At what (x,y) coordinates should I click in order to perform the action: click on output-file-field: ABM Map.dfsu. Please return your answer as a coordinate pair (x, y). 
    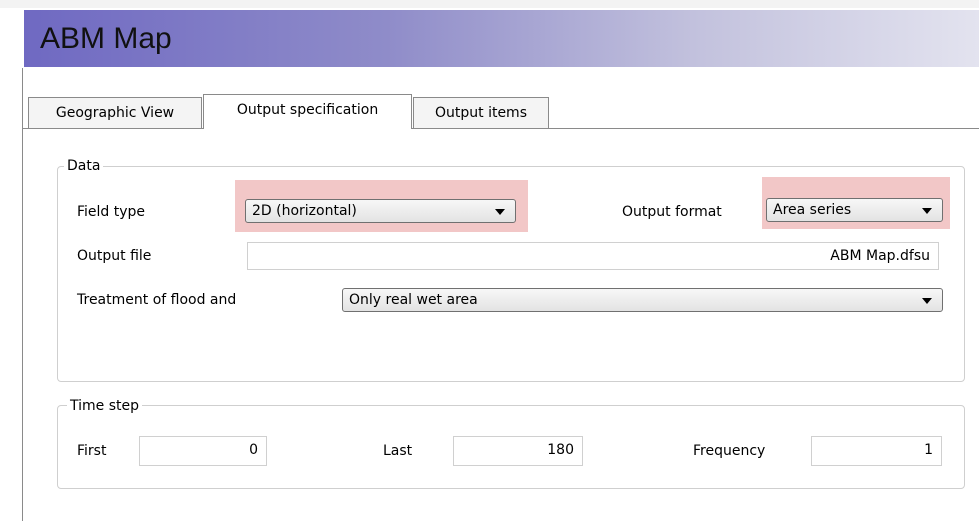
    Looking at the image, I should click on (593, 256).